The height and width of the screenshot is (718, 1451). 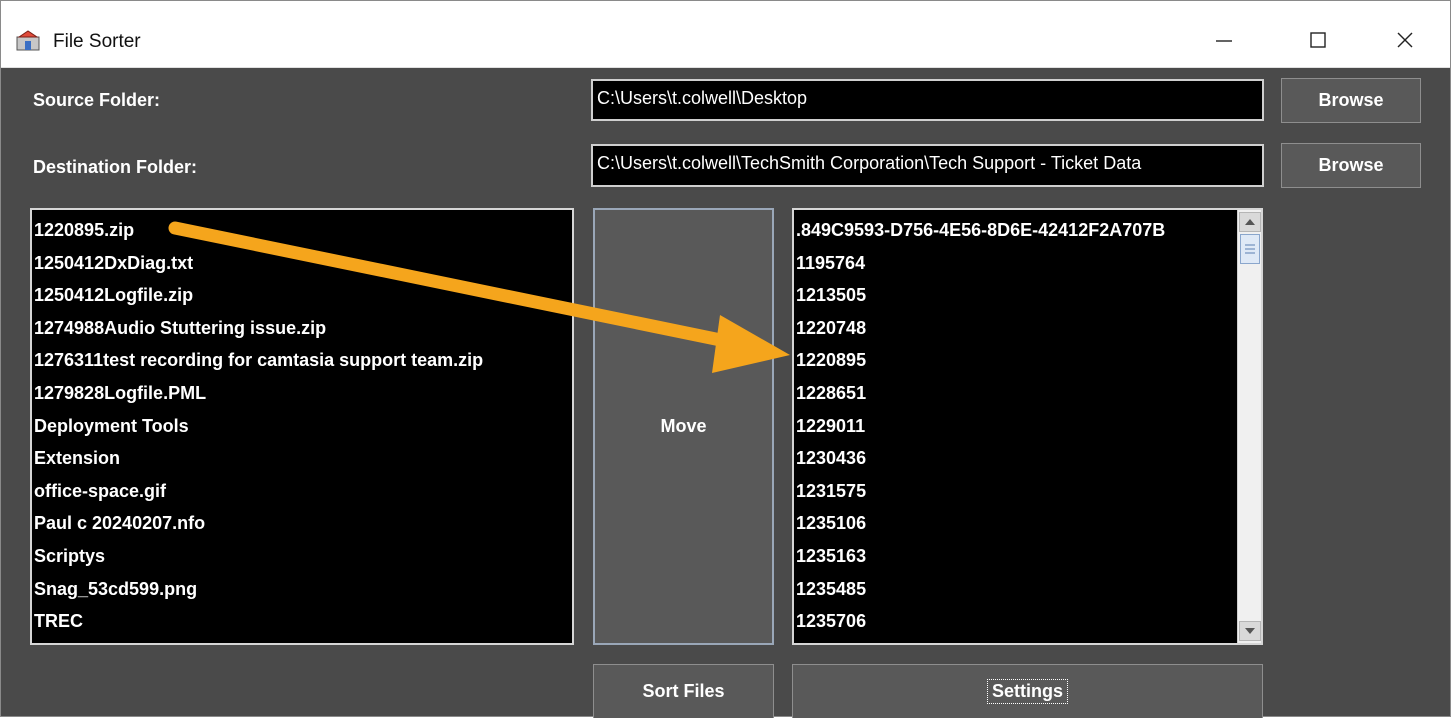 What do you see at coordinates (1014, 491) in the screenshot?
I see `list-item: 1231575` at bounding box center [1014, 491].